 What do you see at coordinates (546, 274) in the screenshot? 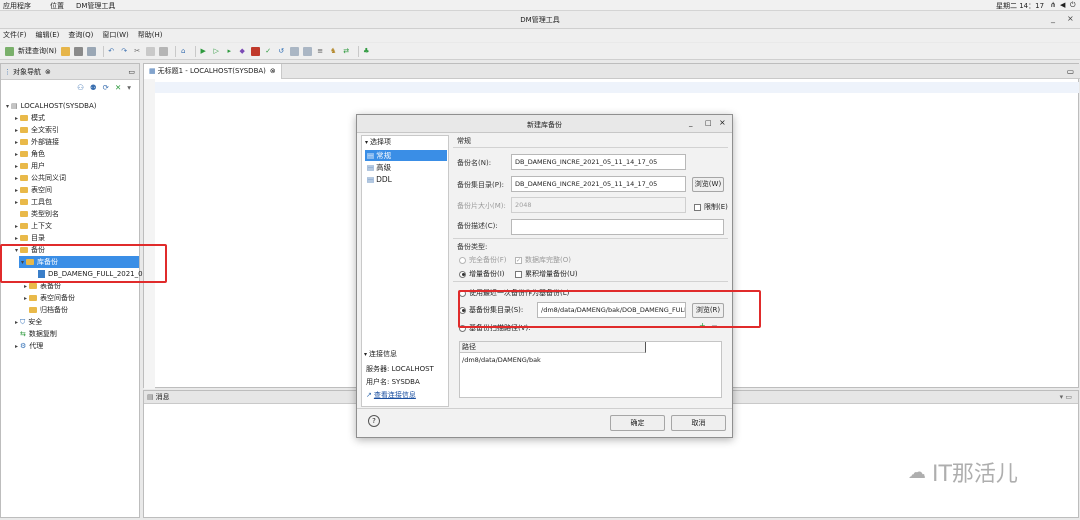
I see `cumulative-checkbox: 累积增量备份(U)` at bounding box center [546, 274].